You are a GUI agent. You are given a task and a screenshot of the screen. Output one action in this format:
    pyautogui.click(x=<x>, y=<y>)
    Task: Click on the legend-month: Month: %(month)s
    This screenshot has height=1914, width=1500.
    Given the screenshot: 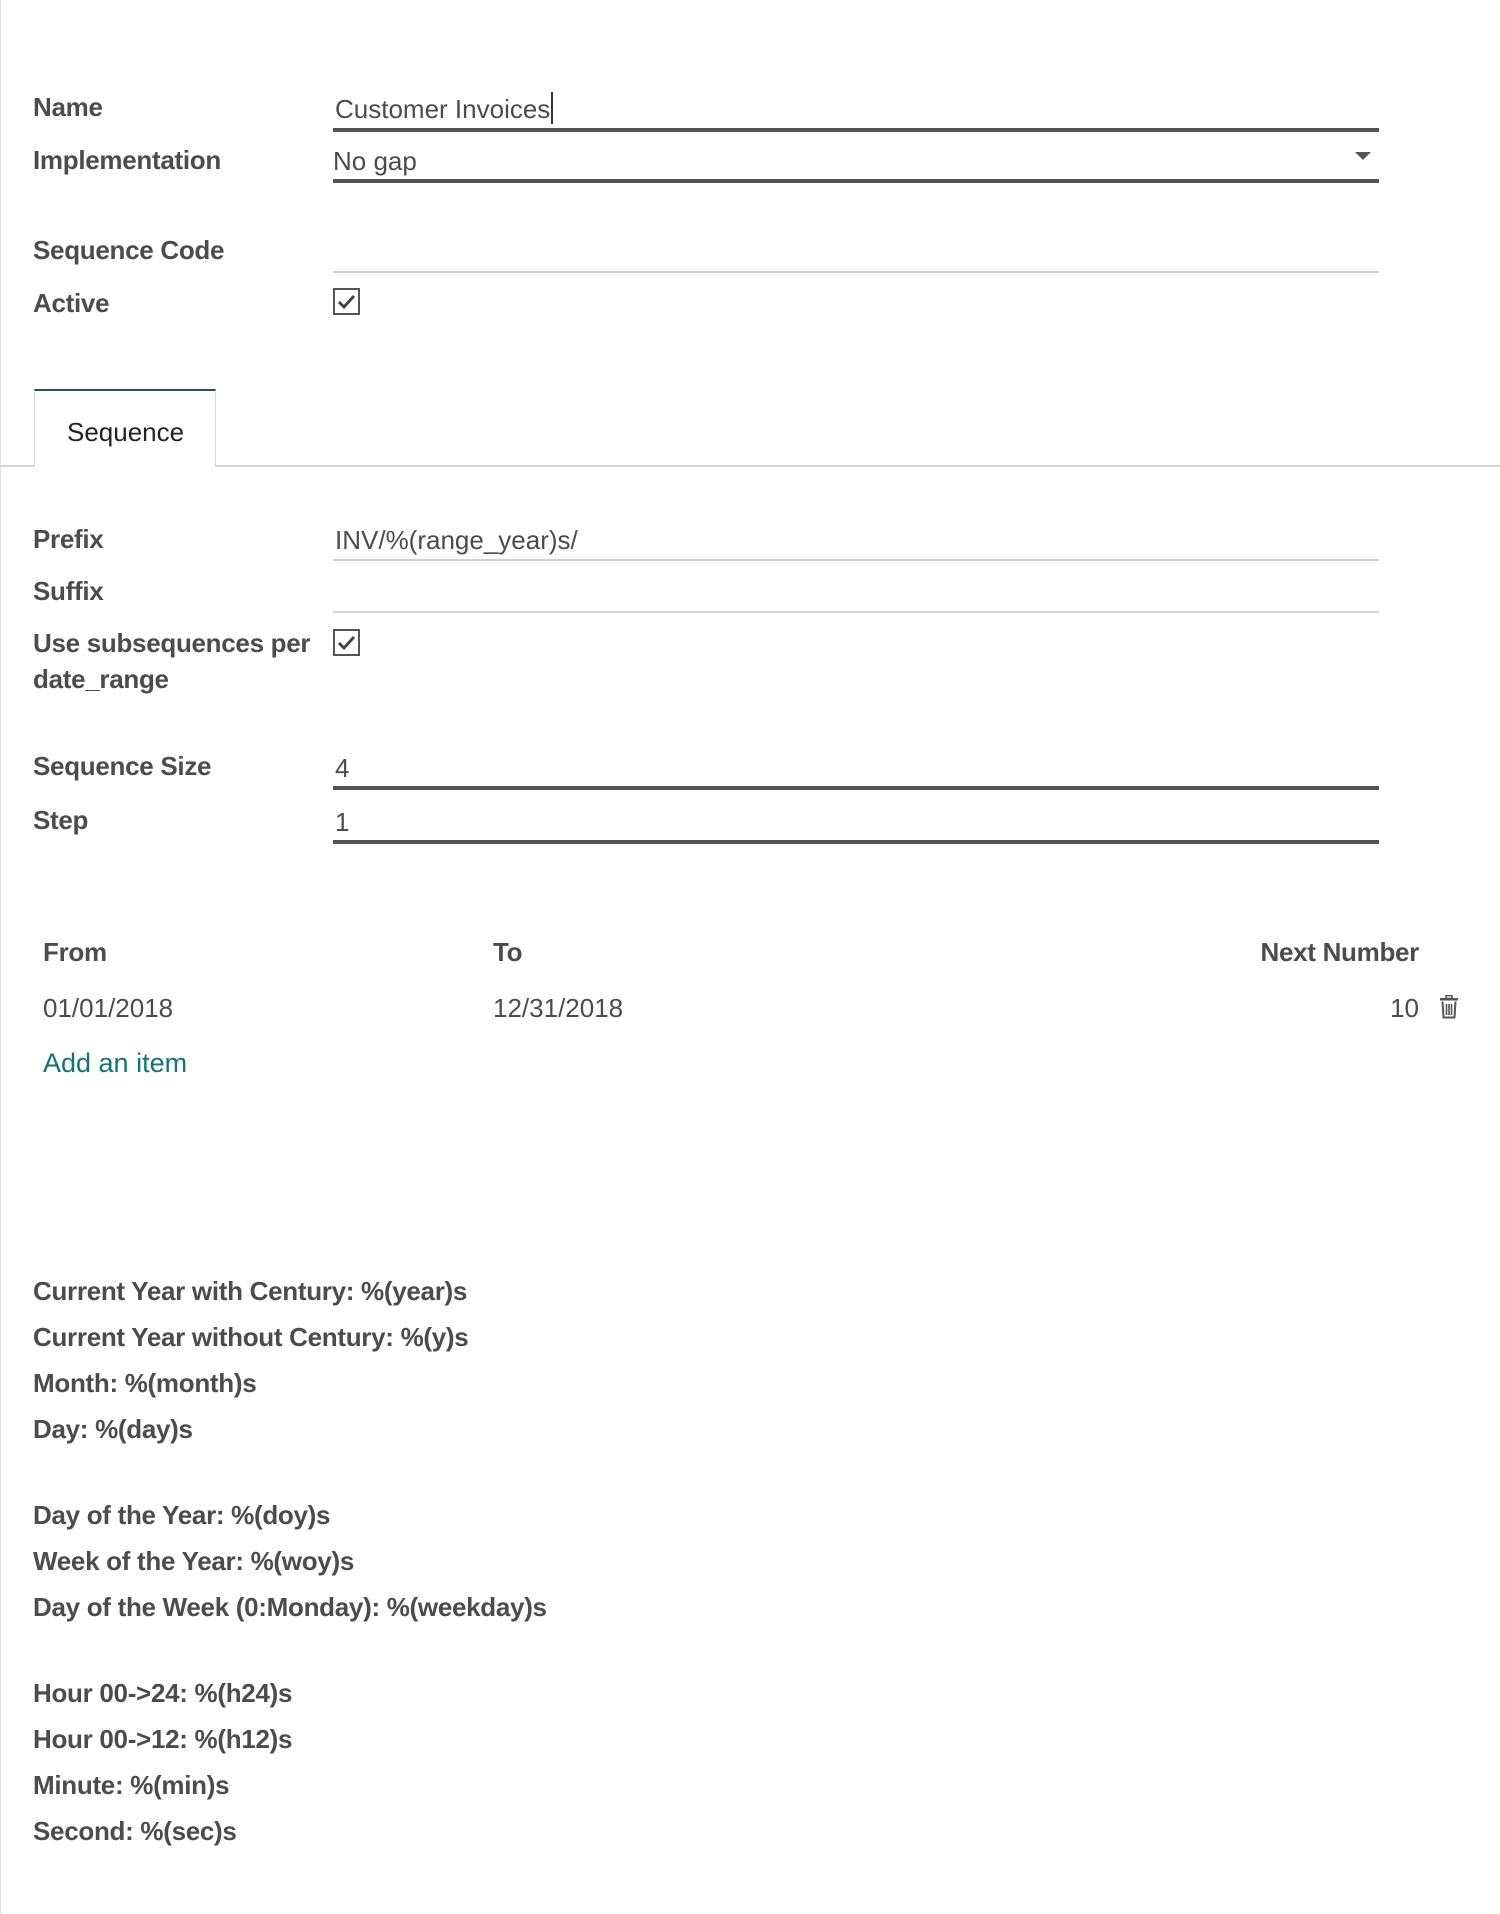 What is the action you would take?
    pyautogui.click(x=145, y=1383)
    